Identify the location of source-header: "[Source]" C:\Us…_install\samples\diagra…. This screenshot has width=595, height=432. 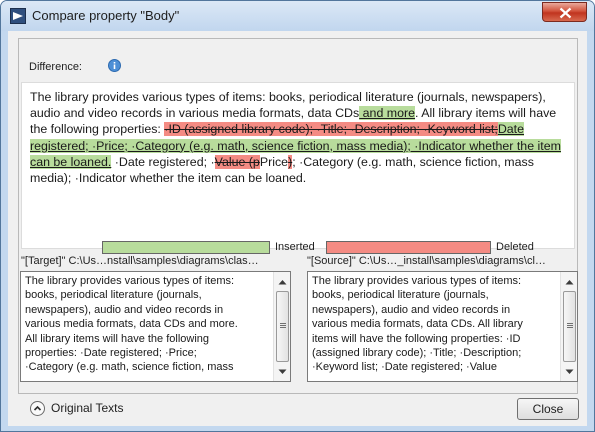
(426, 261).